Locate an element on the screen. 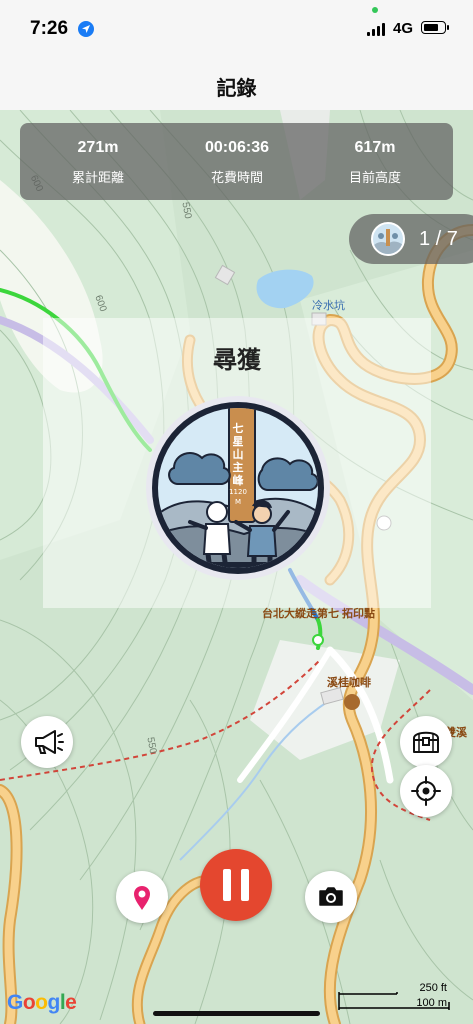 Image resolution: width=473 pixels, height=1024 pixels. treasure-chest-icon is located at coordinates (426, 742).